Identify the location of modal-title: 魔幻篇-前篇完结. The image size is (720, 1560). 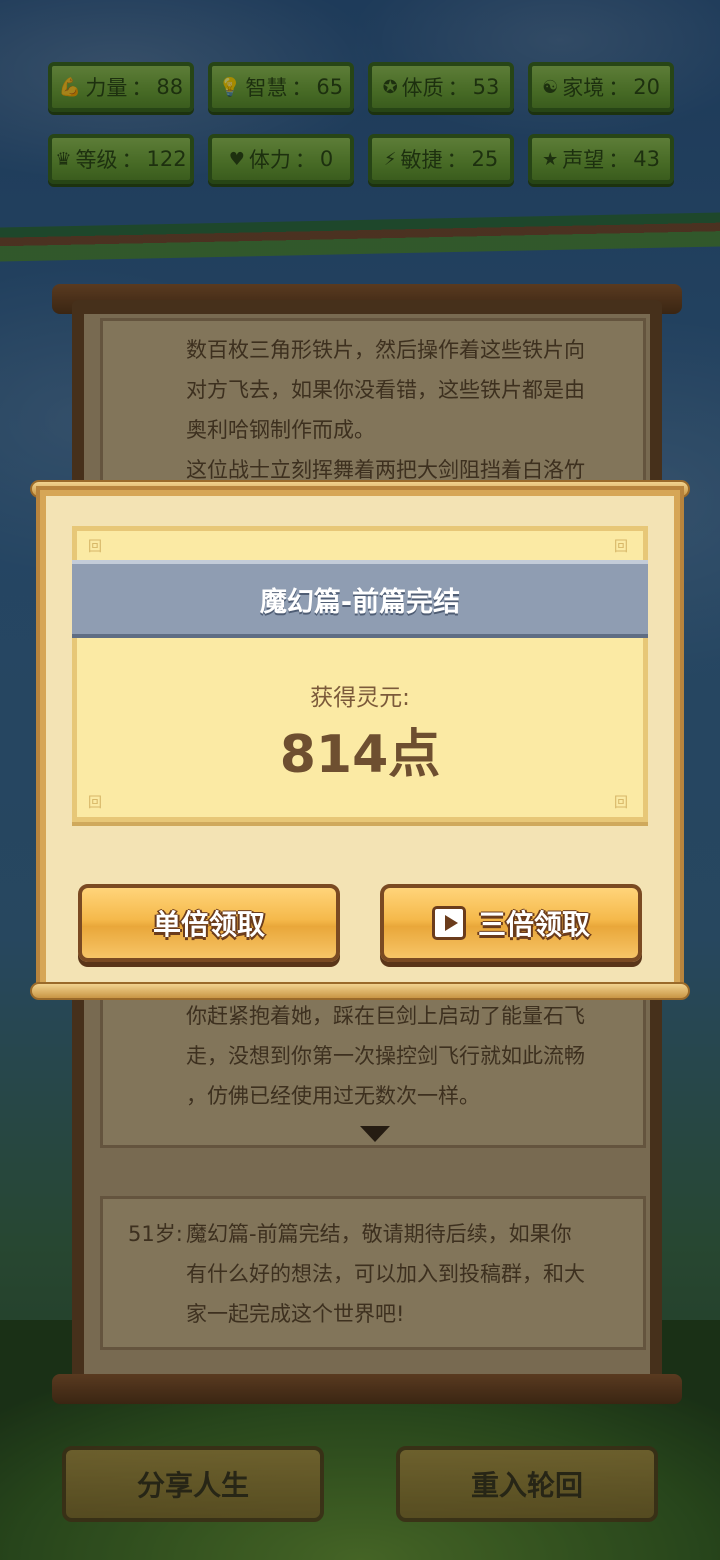
(360, 599).